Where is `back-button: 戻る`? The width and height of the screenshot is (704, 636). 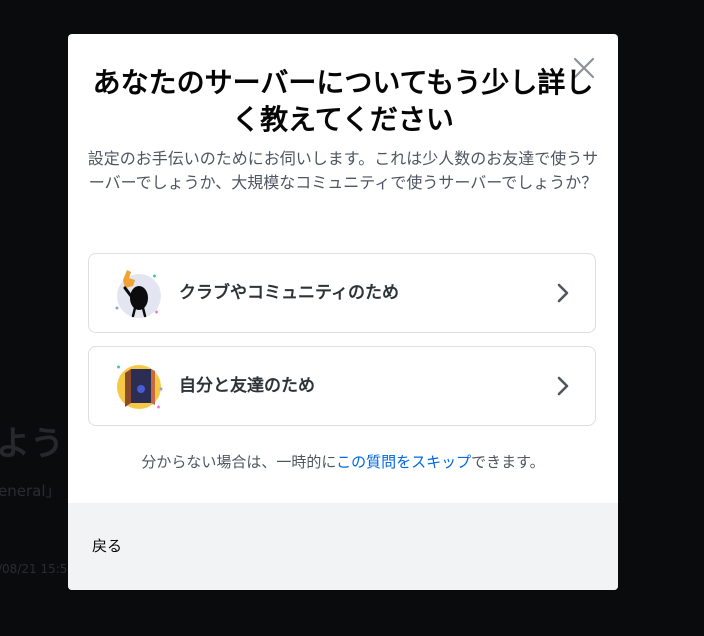 back-button: 戻る is located at coordinates (107, 546).